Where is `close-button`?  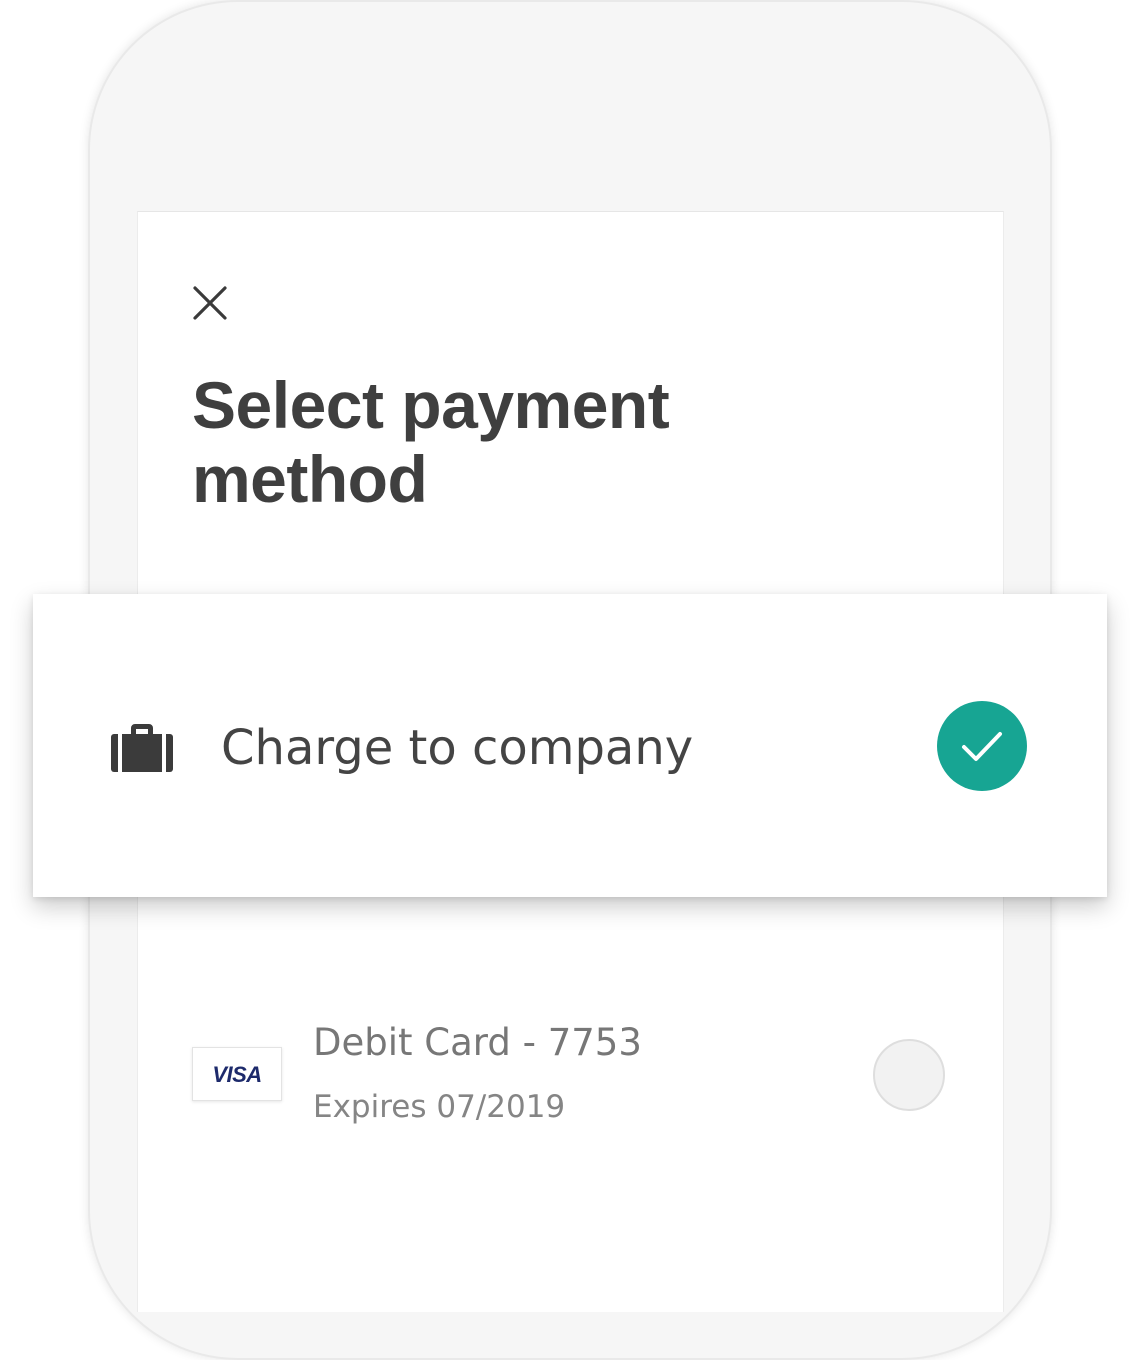 close-button is located at coordinates (210, 303).